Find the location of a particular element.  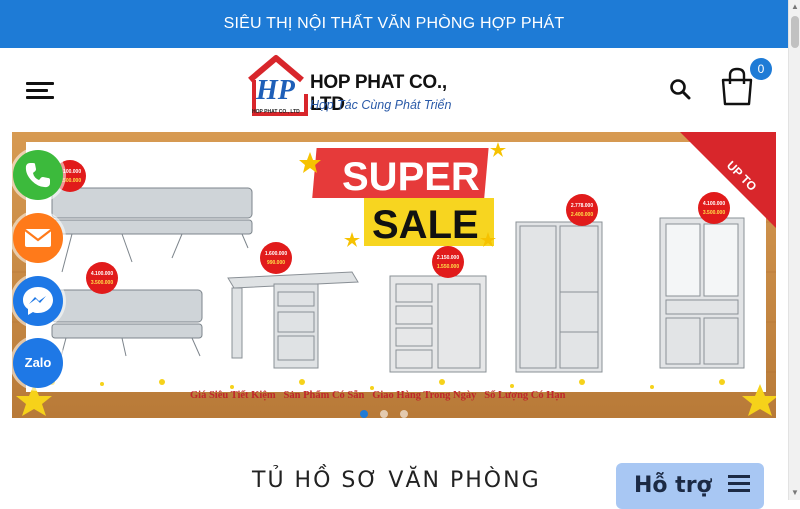

scroll-up-arrow-icon: ▲ is located at coordinates (794, 7).